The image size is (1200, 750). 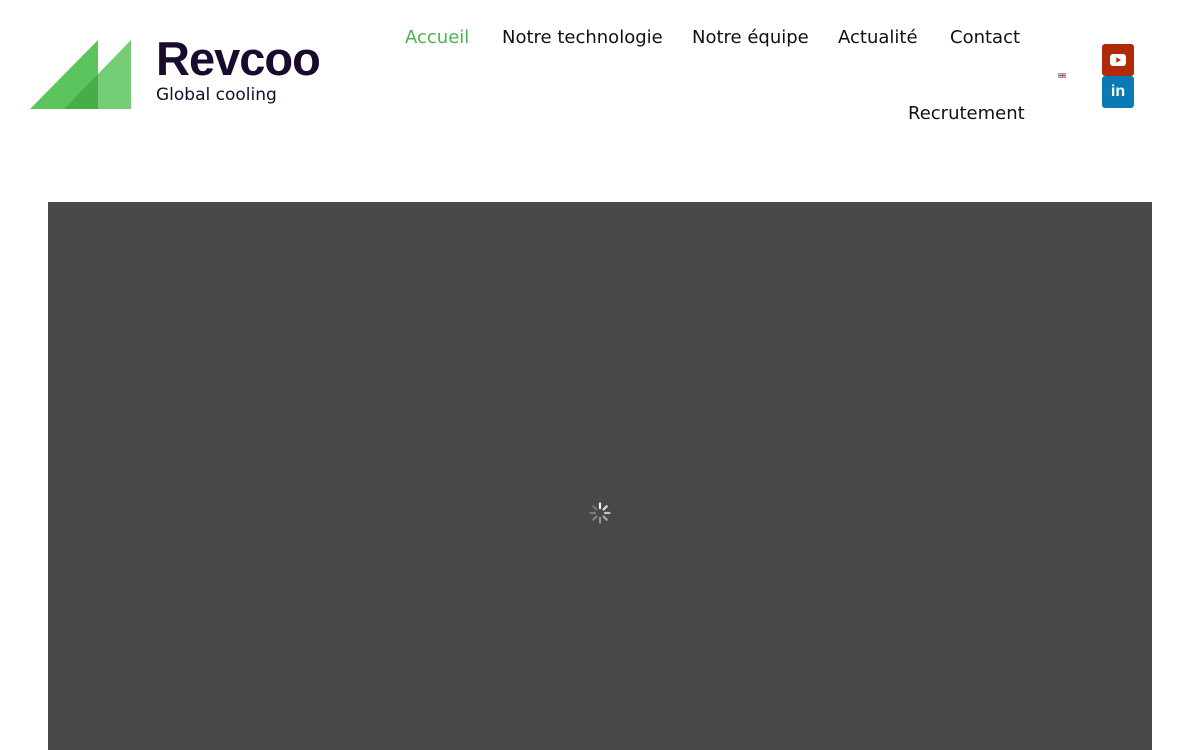 What do you see at coordinates (600, 513) in the screenshot?
I see `loading-spinner-icon` at bounding box center [600, 513].